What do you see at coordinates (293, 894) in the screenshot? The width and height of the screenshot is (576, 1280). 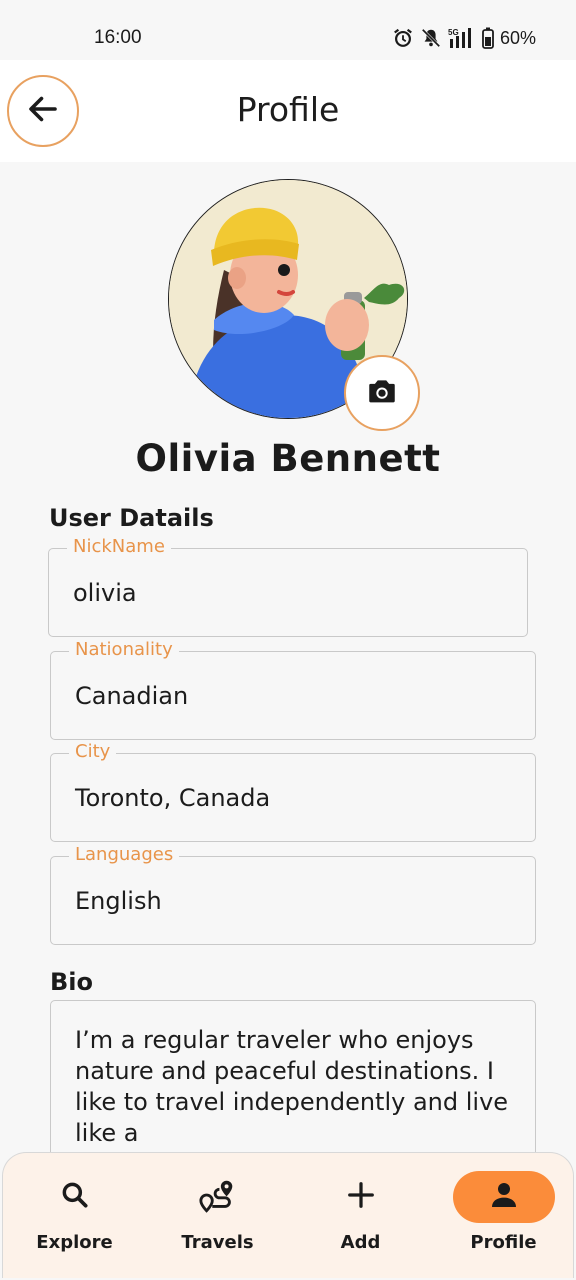 I see `languages-field: Languages English` at bounding box center [293, 894].